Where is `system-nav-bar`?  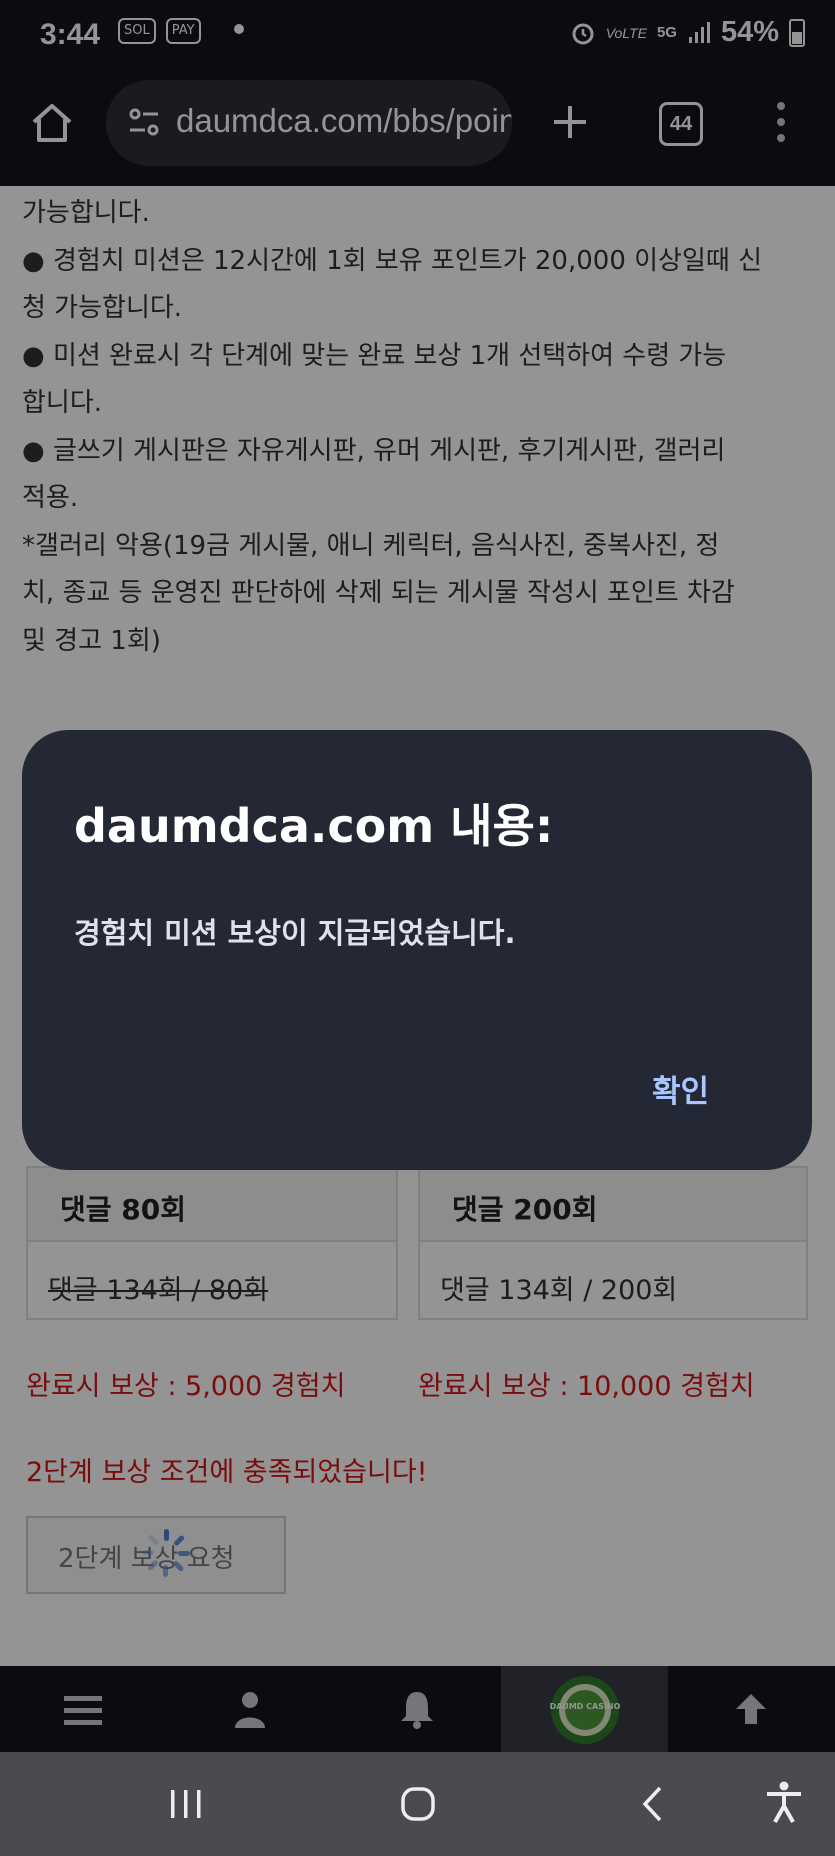
system-nav-bar is located at coordinates (417, 1804).